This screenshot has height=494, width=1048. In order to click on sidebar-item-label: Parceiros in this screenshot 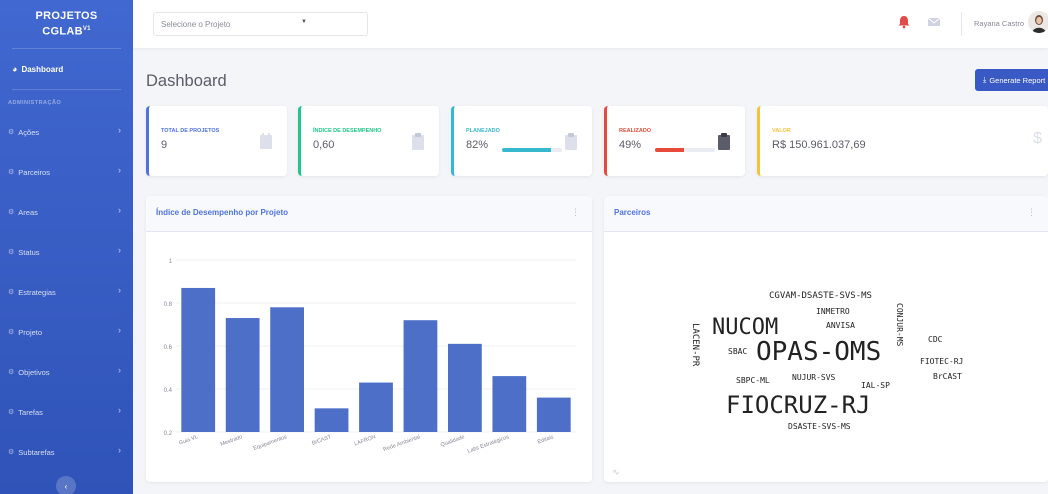, I will do `click(34, 172)`.